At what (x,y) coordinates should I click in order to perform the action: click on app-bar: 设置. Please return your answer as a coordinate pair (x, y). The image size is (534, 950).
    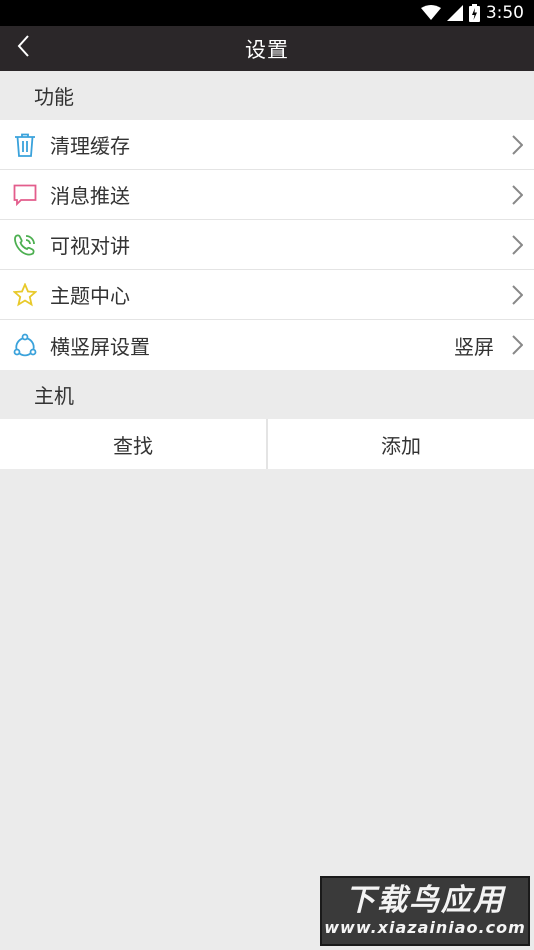
    Looking at the image, I should click on (267, 48).